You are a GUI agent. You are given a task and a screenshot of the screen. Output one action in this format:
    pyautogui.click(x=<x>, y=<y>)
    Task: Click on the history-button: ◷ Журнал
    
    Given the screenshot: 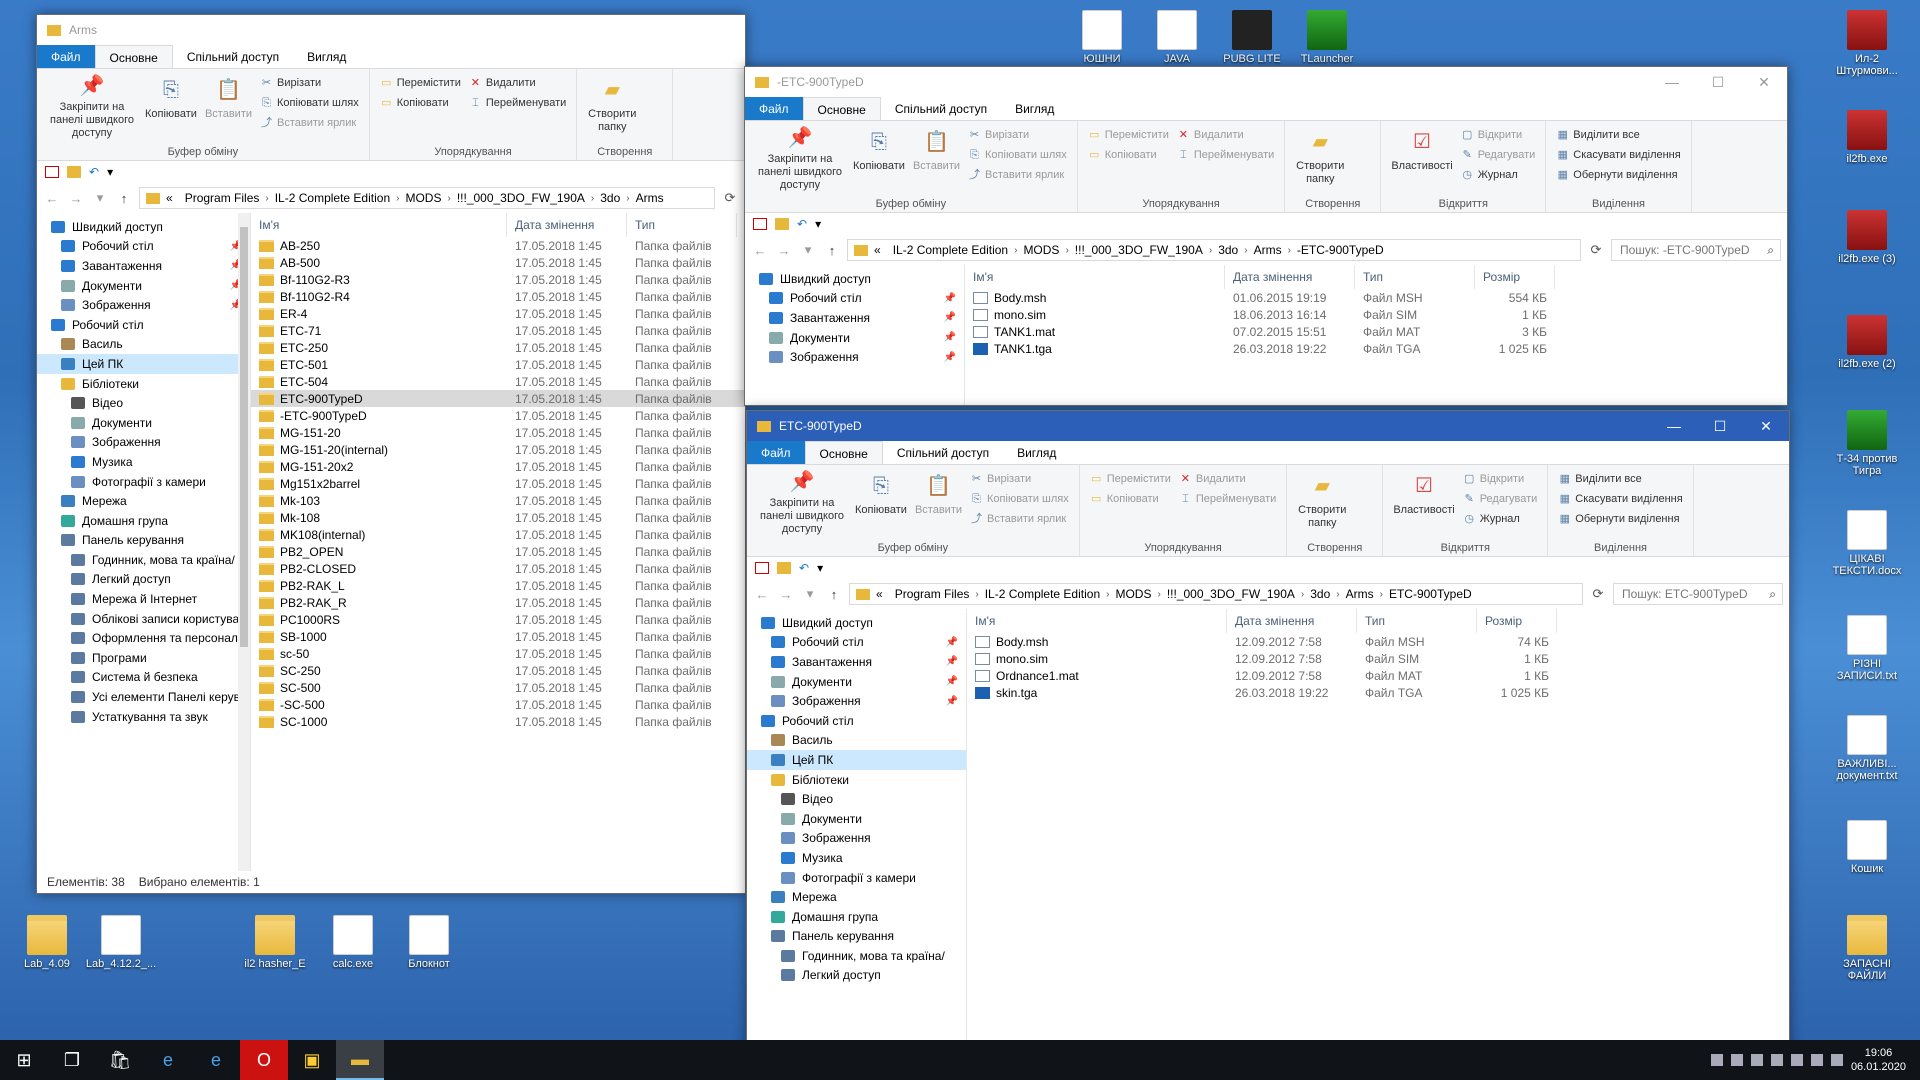 What is the action you would take?
    pyautogui.click(x=1498, y=175)
    